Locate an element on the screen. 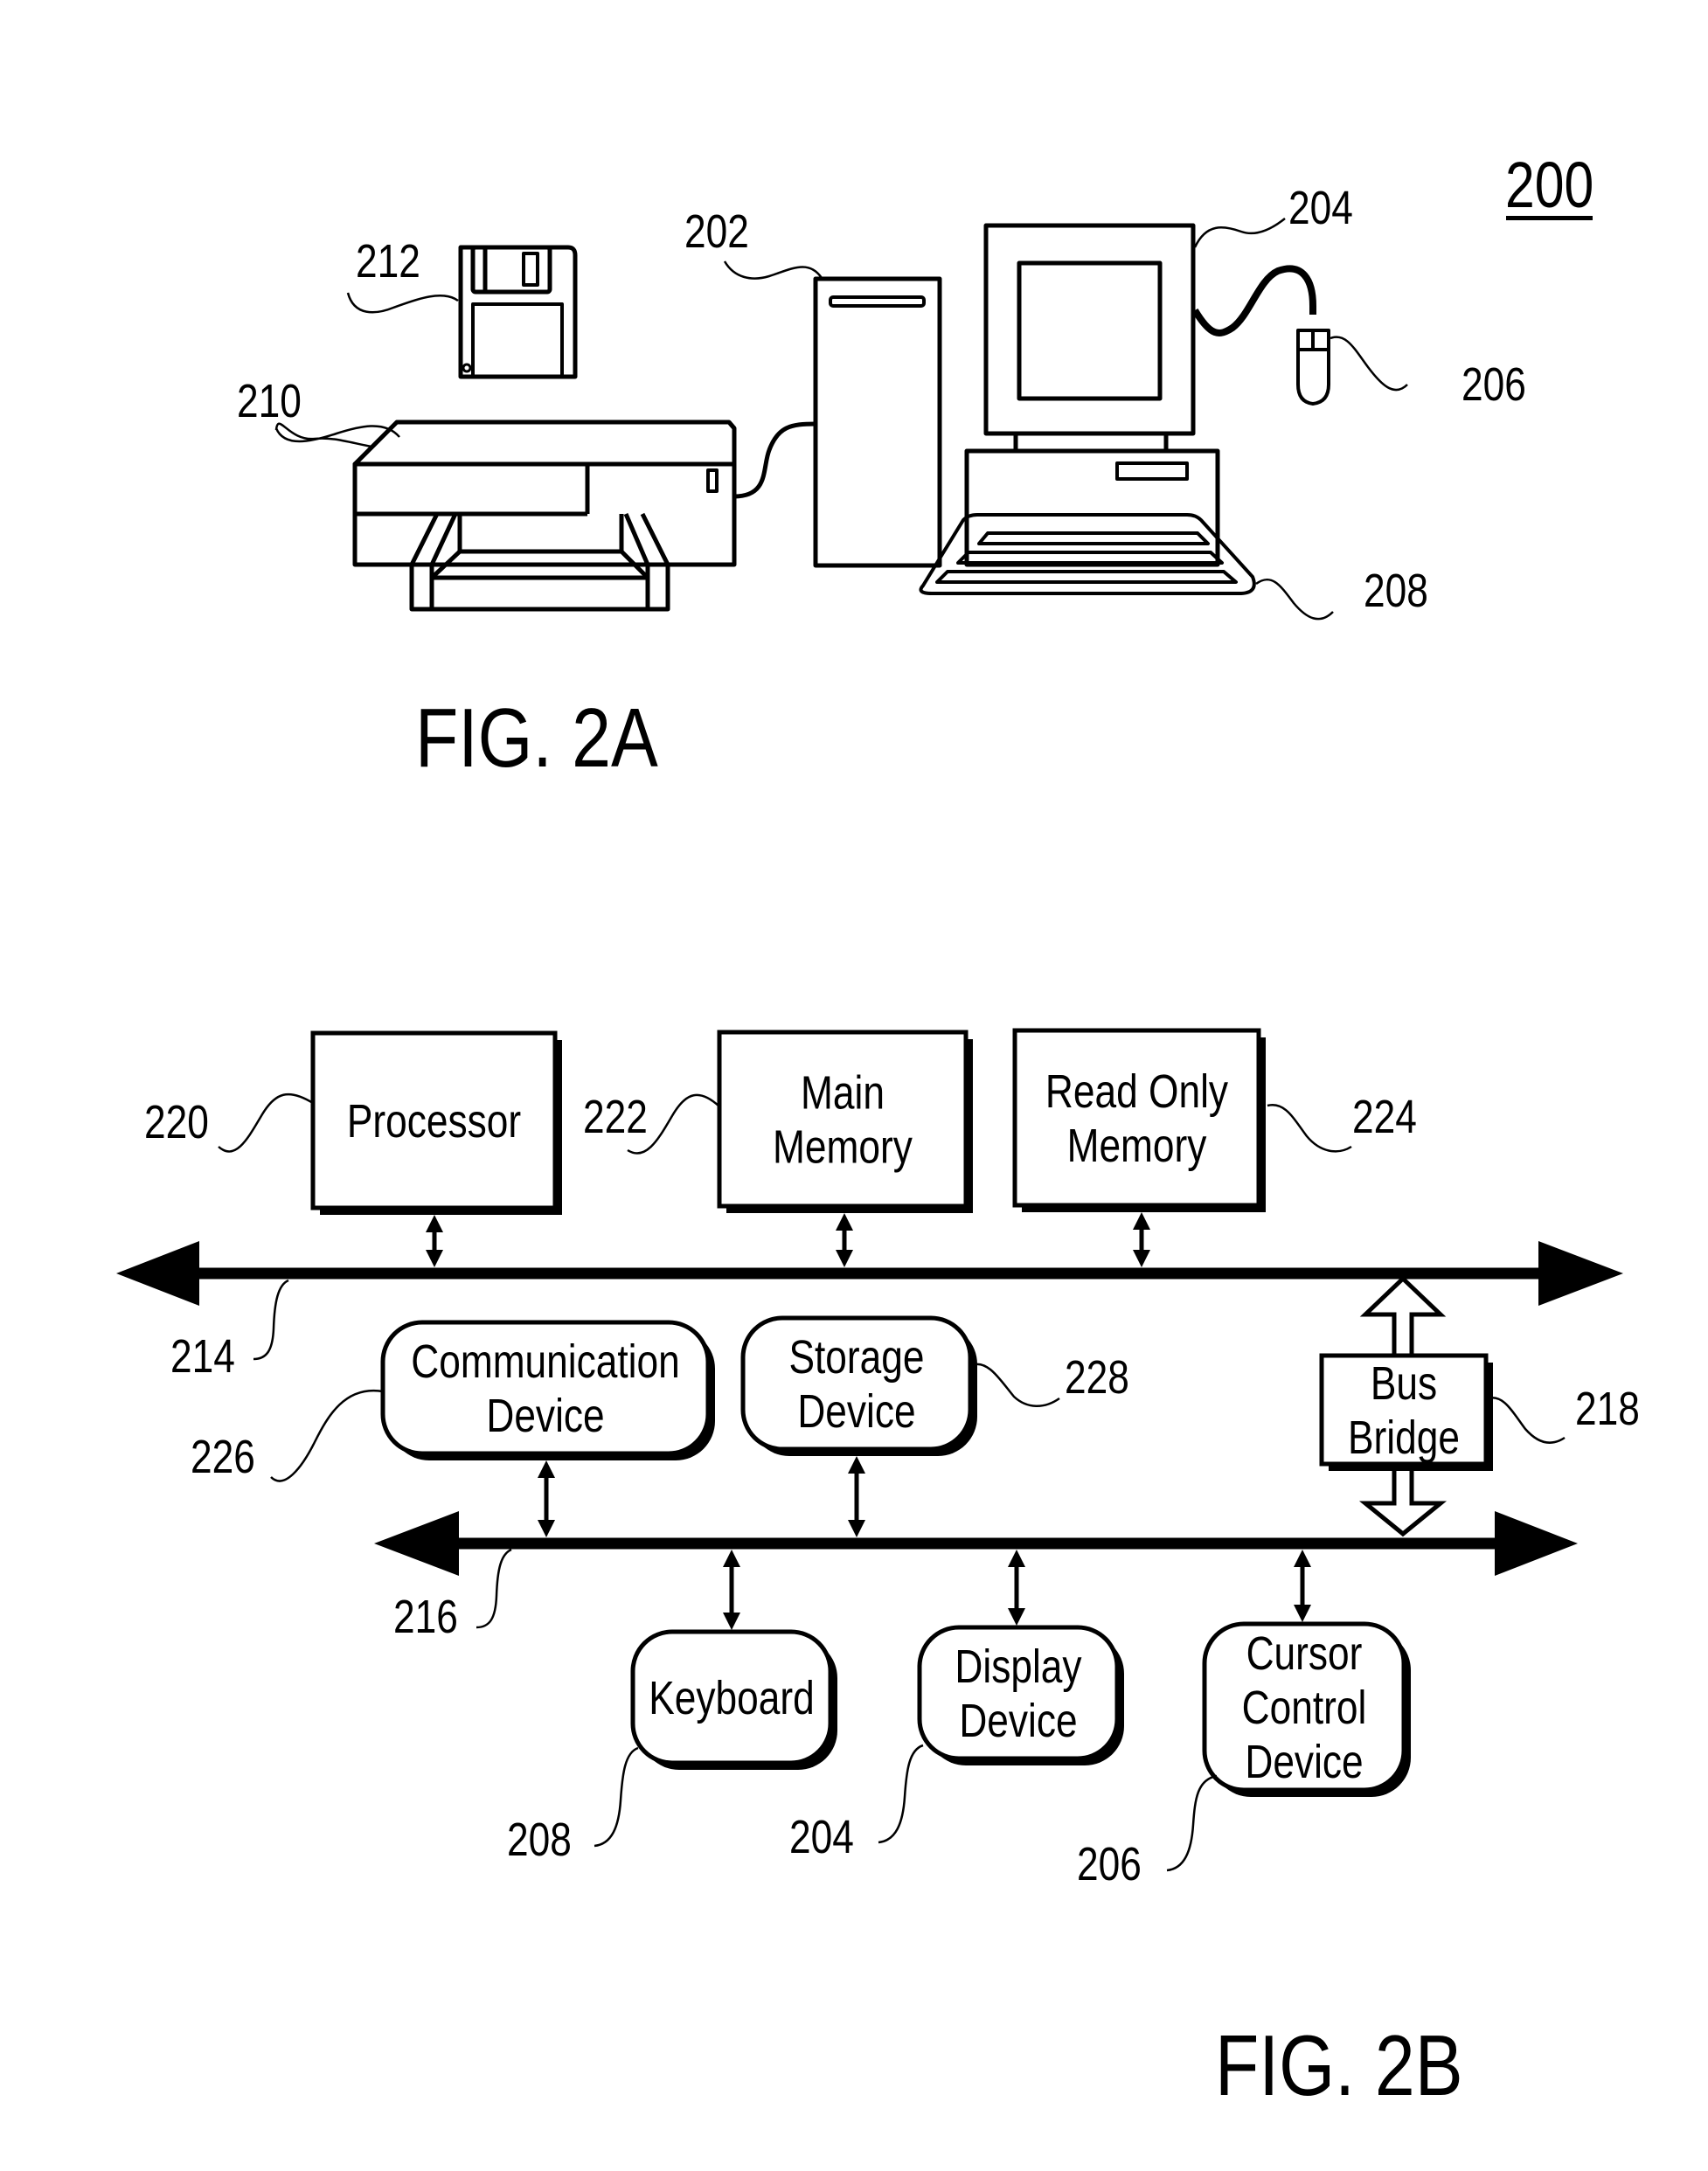 The image size is (1708, 2171). label-228: 228 is located at coordinates (1097, 1377).